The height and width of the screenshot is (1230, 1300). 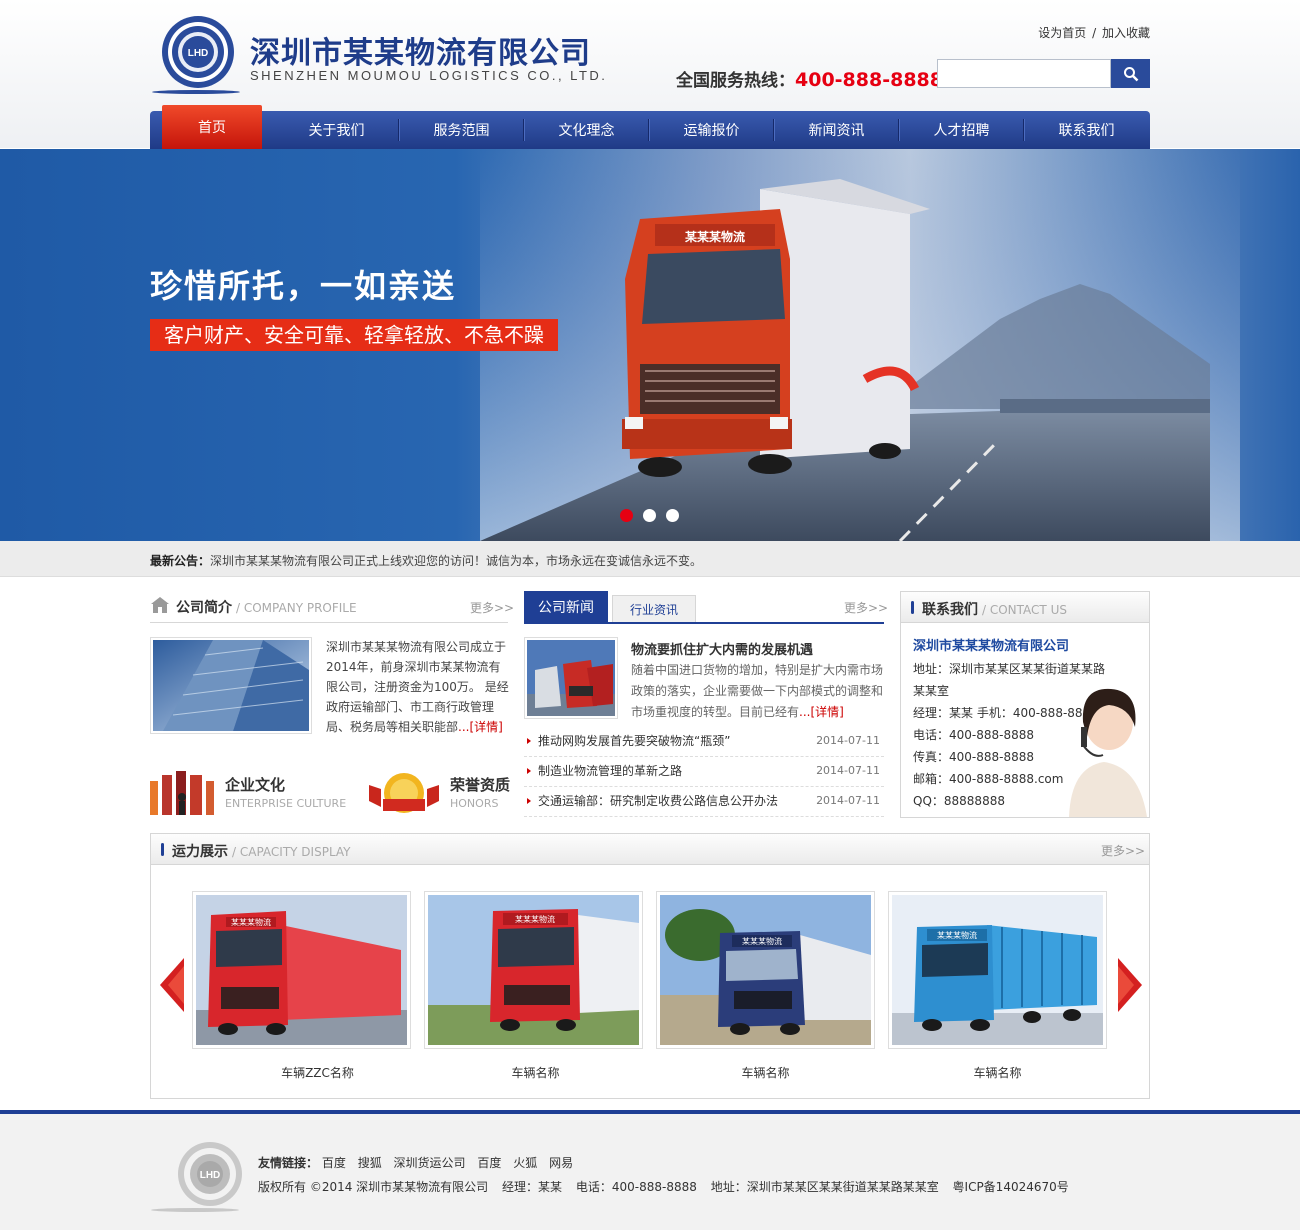 What do you see at coordinates (429, 75) in the screenshot?
I see `company-name-en: SHENZHEN MOUMOU LOGISTICS CO., LTD.` at bounding box center [429, 75].